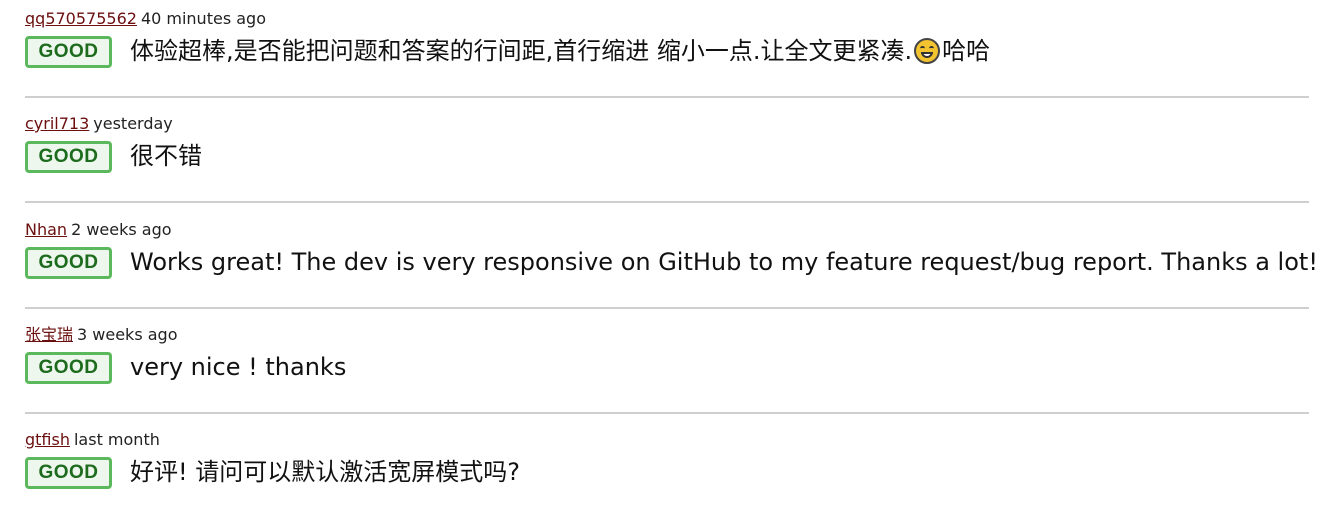 Image resolution: width=1327 pixels, height=527 pixels. I want to click on review-author-link: 张宝瑞, so click(49, 334).